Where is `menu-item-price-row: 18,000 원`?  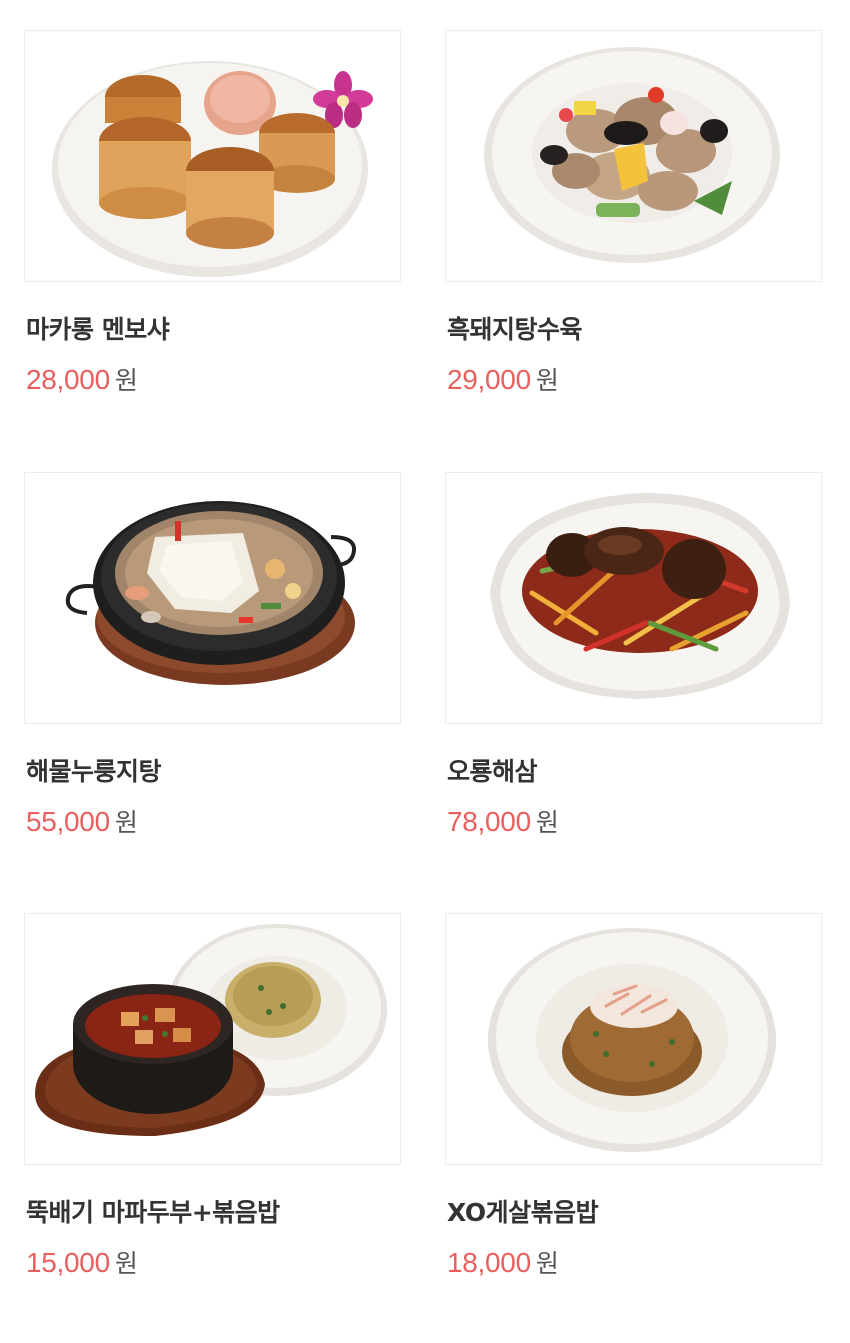 menu-item-price-row: 18,000 원 is located at coordinates (634, 1265).